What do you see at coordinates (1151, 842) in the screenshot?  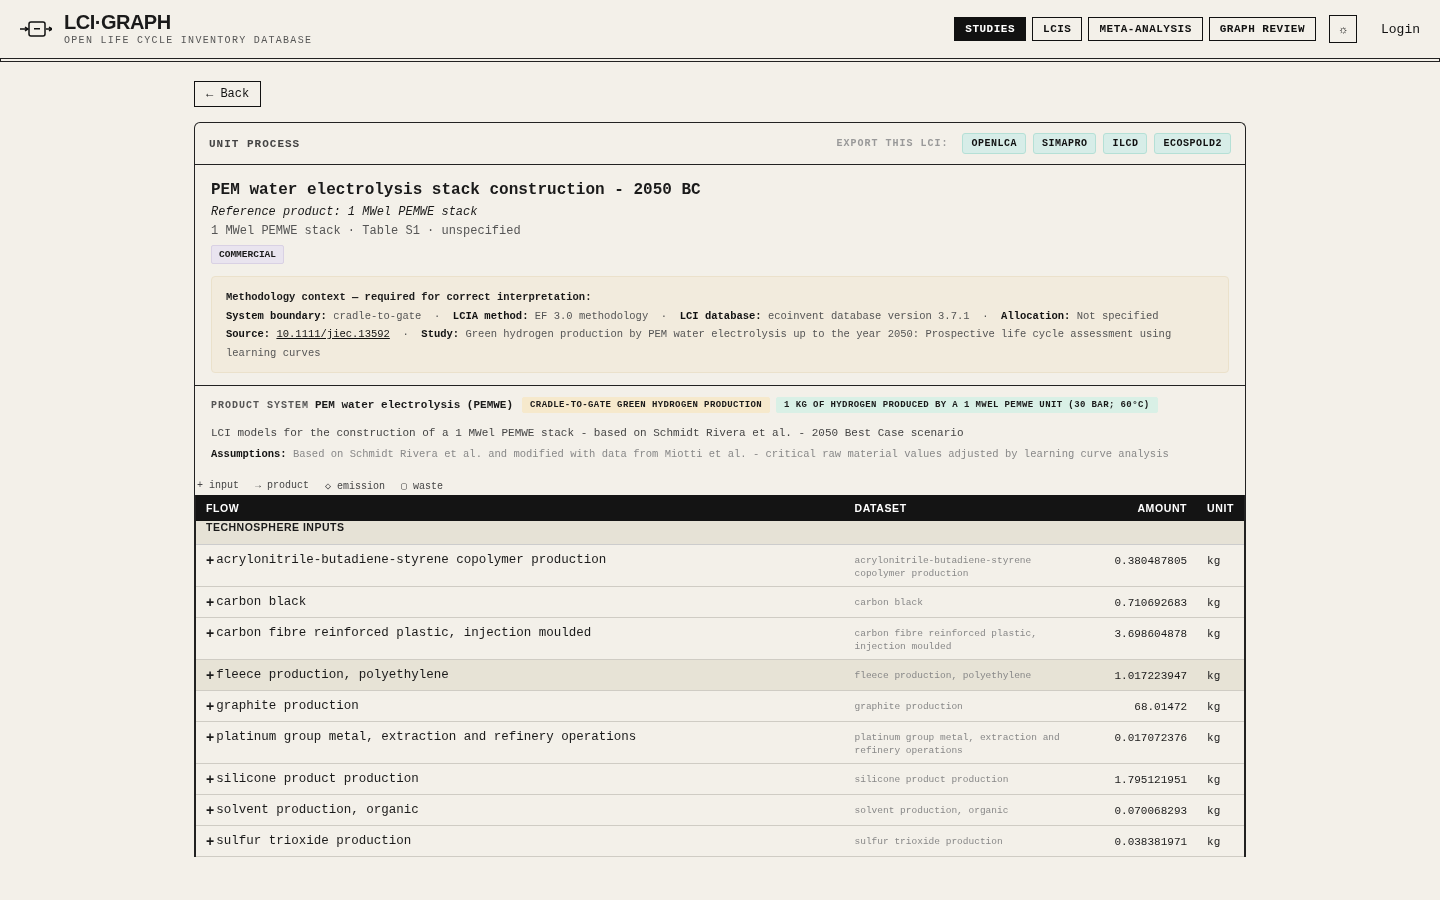 I see `amount-value: 0.038381971` at bounding box center [1151, 842].